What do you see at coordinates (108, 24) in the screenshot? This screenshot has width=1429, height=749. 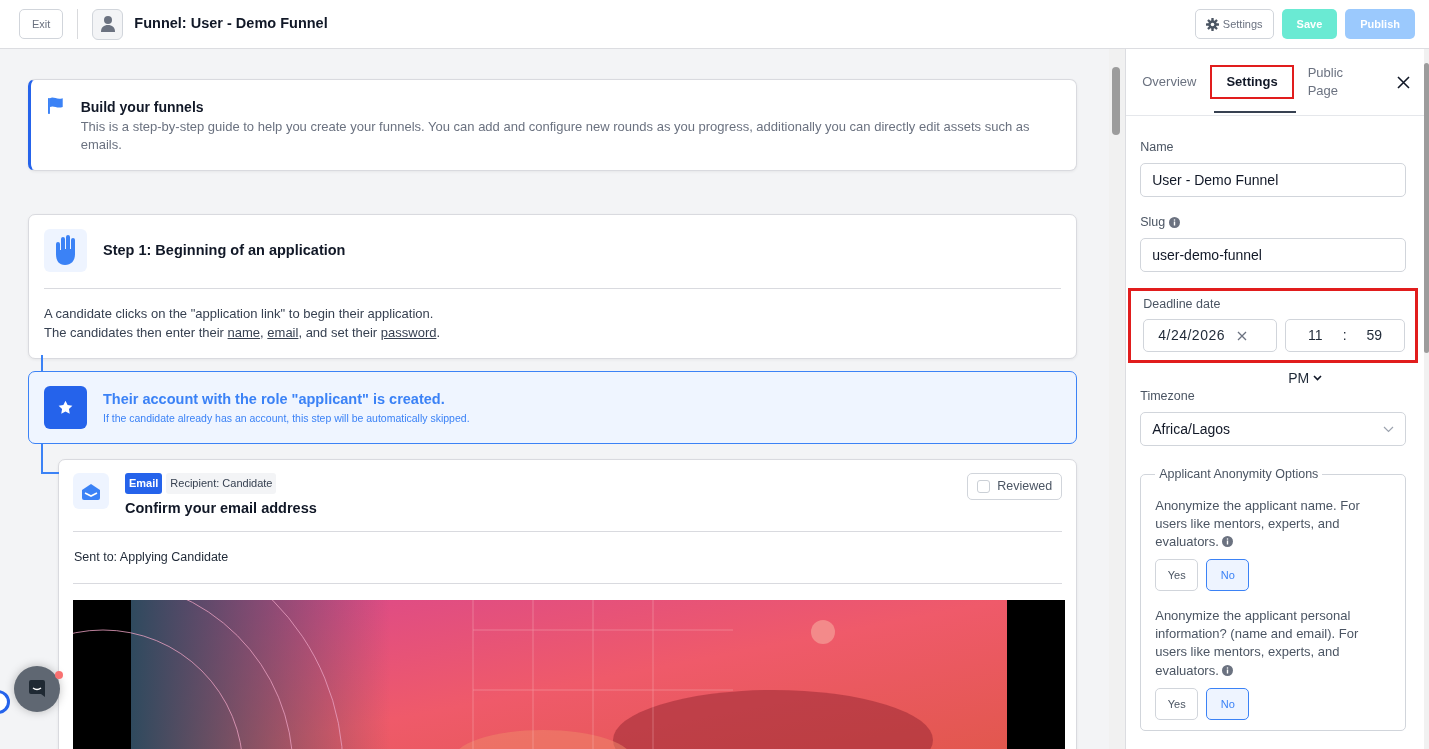 I see `avatar-icon` at bounding box center [108, 24].